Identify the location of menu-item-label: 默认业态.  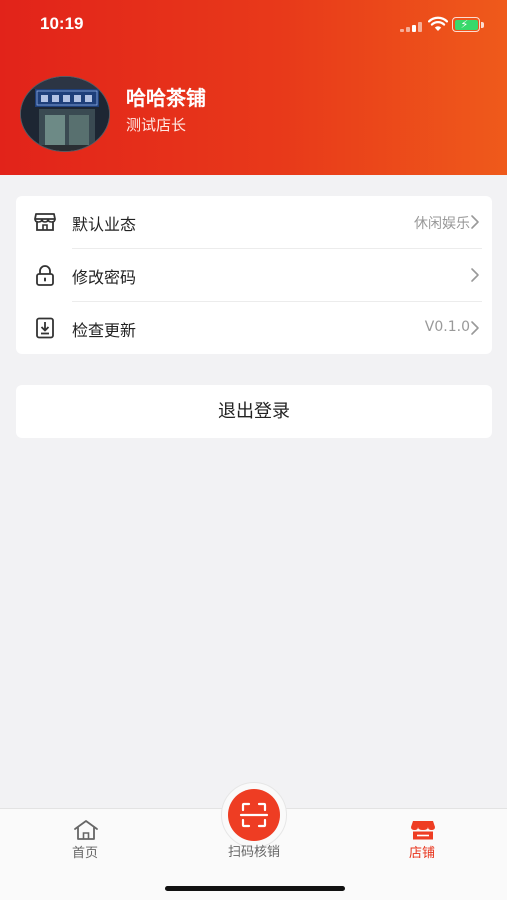
(104, 224).